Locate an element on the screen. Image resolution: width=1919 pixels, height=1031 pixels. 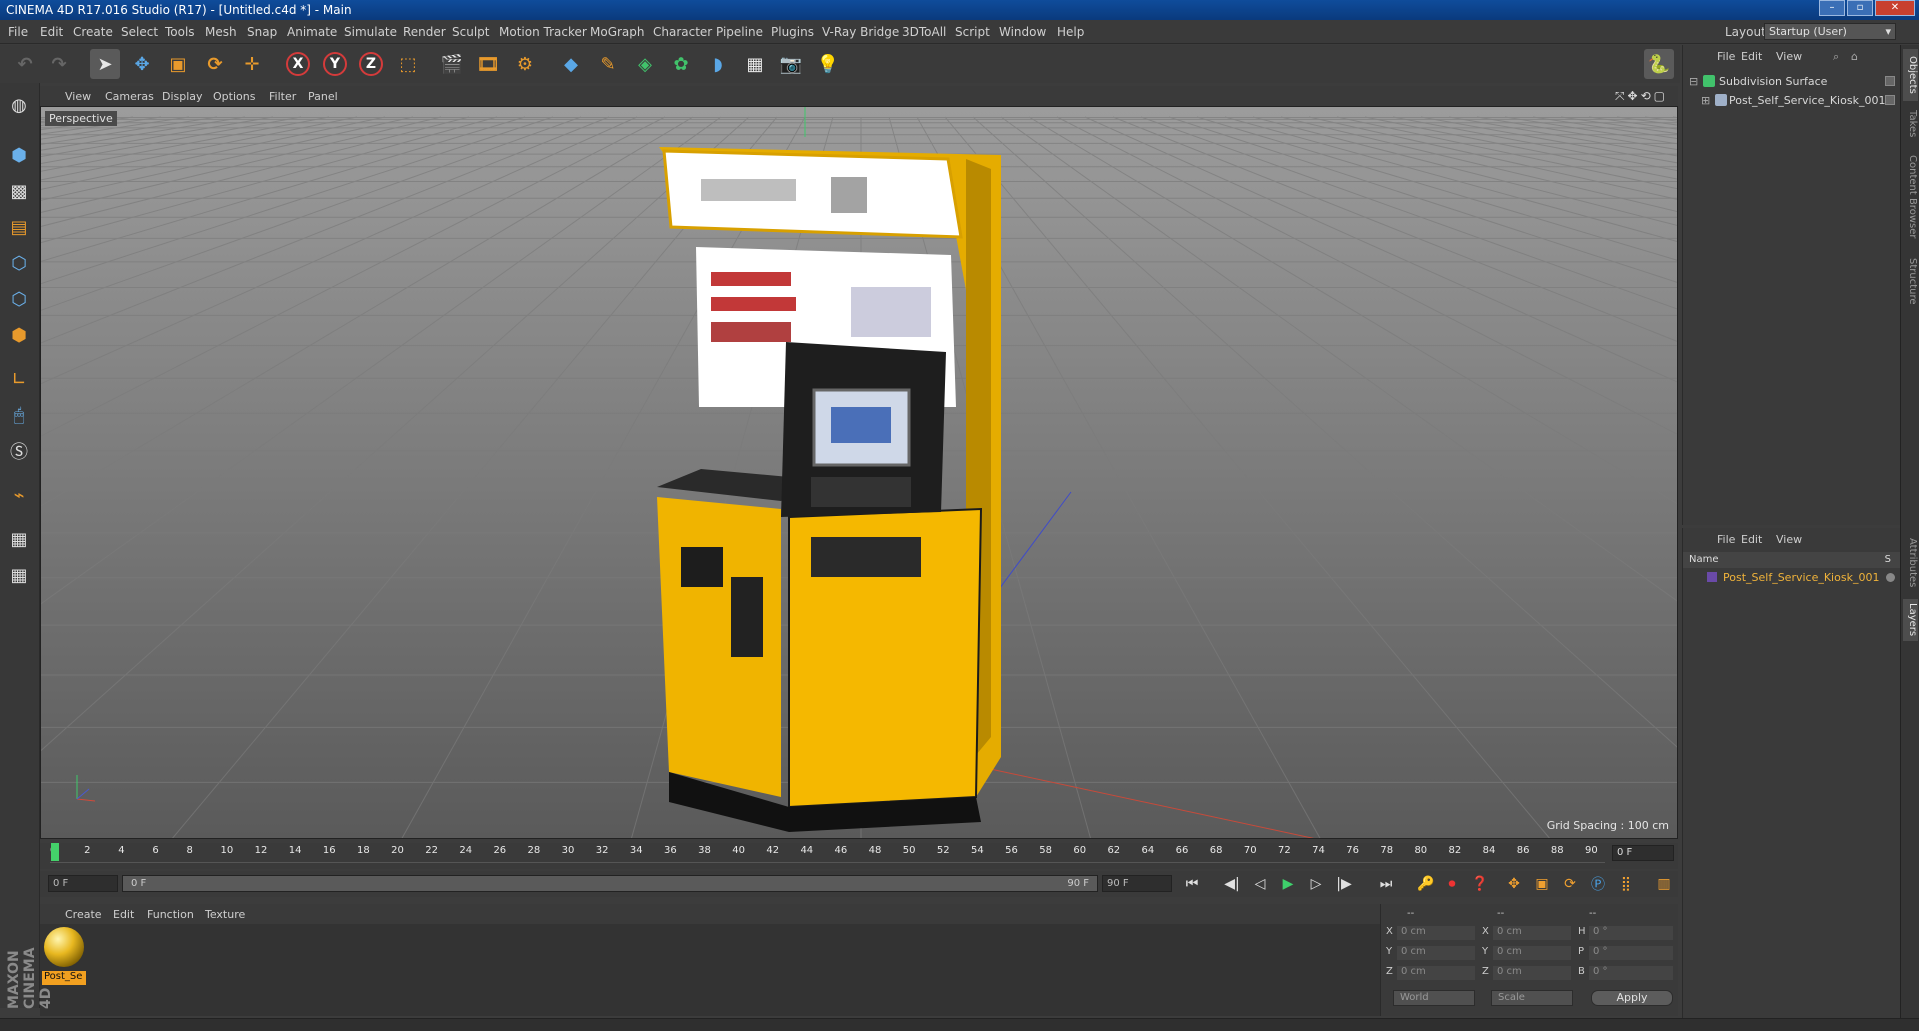
tab-structure: Structure is located at coordinates (1910, 281).